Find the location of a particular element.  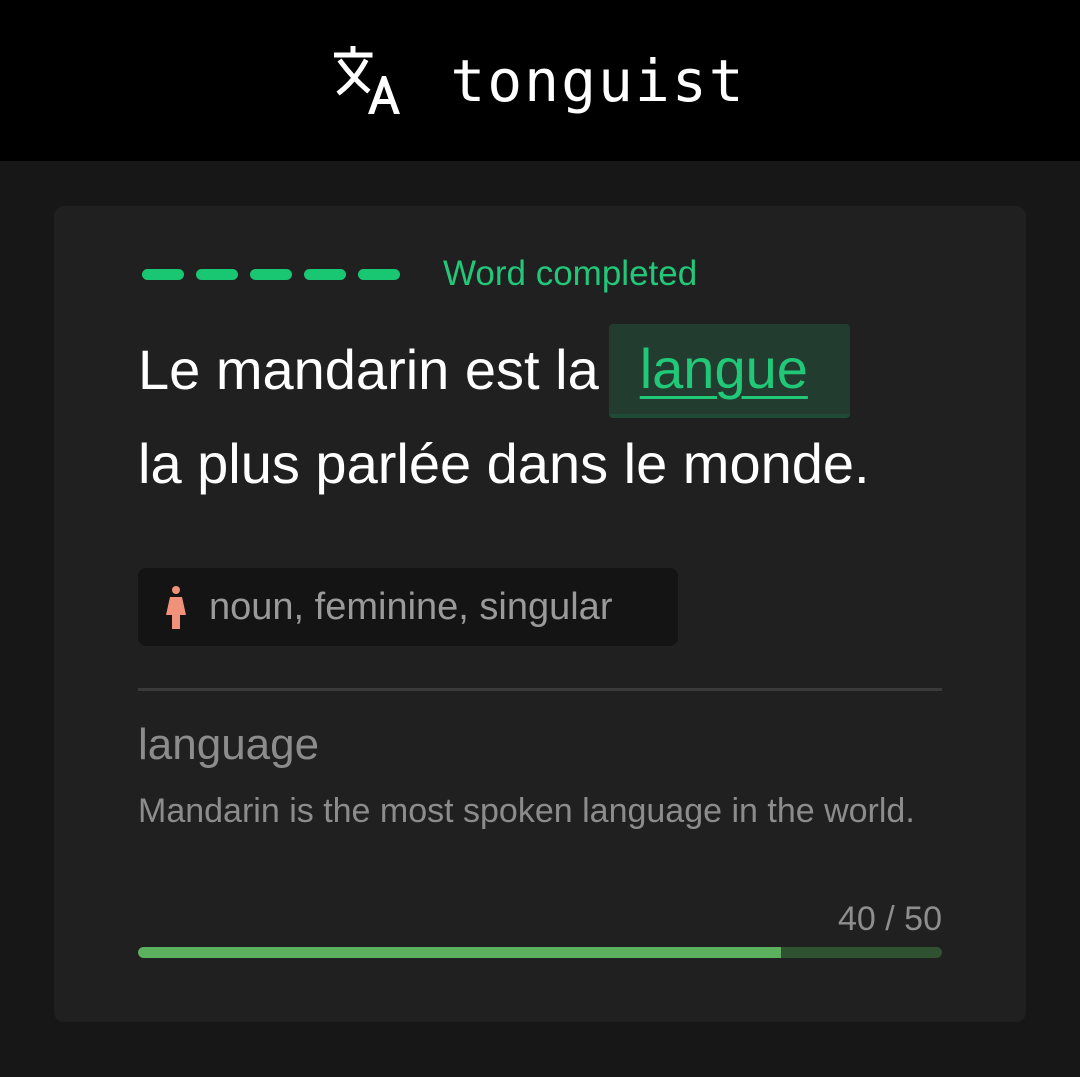

status-text: Word completed is located at coordinates (570, 273).